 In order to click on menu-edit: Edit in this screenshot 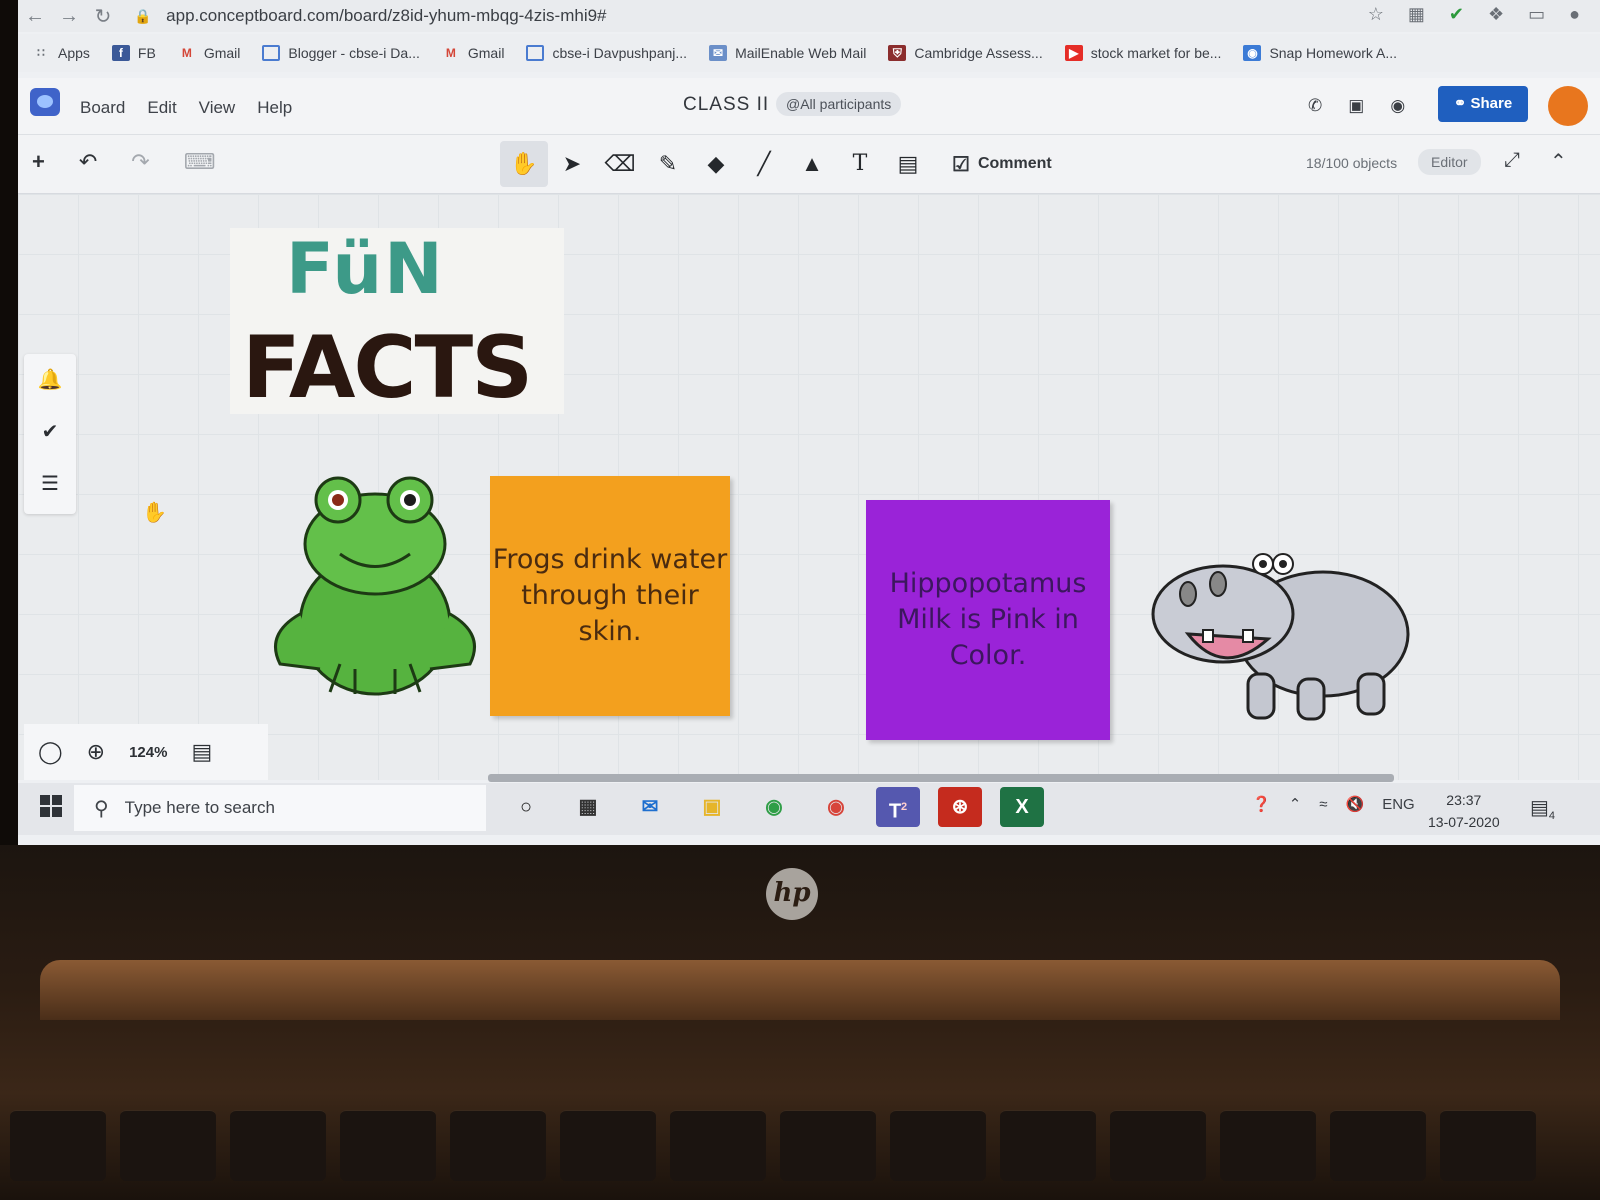, I will do `click(161, 108)`.